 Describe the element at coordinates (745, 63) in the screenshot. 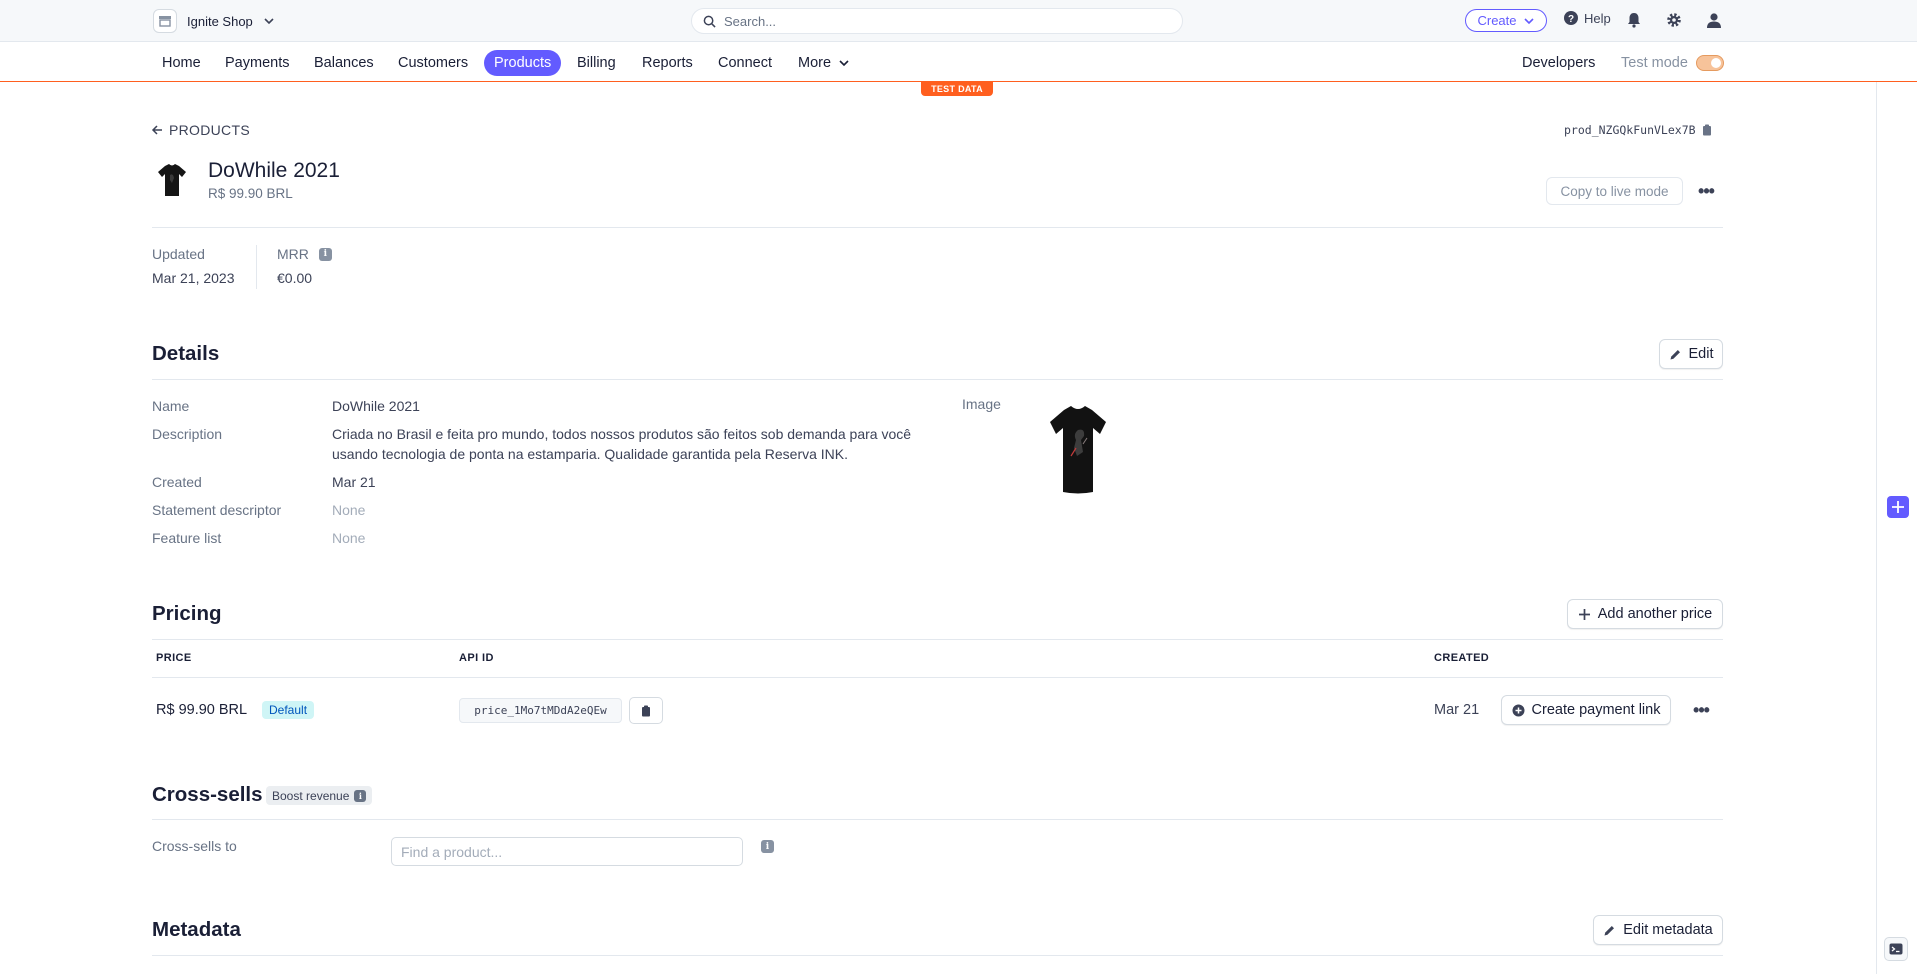

I see `nav-item-connect: Connect` at that location.